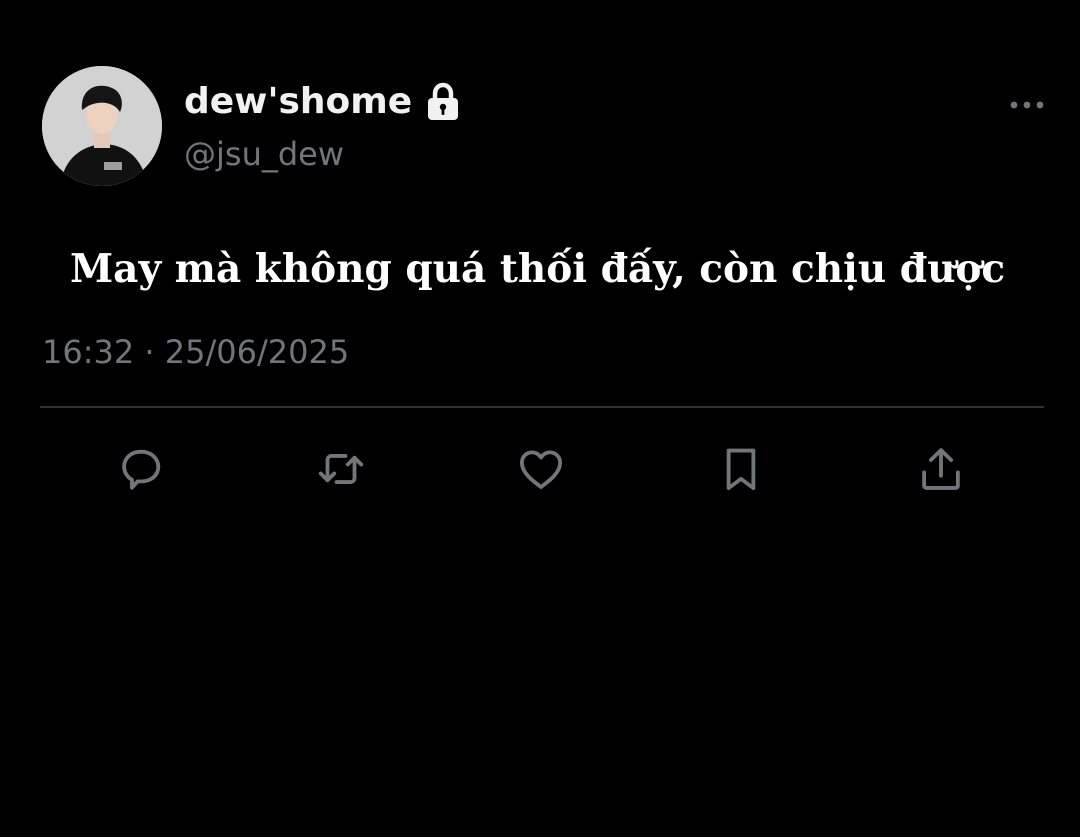  Describe the element at coordinates (741, 469) in the screenshot. I see `bookmark-icon` at that location.